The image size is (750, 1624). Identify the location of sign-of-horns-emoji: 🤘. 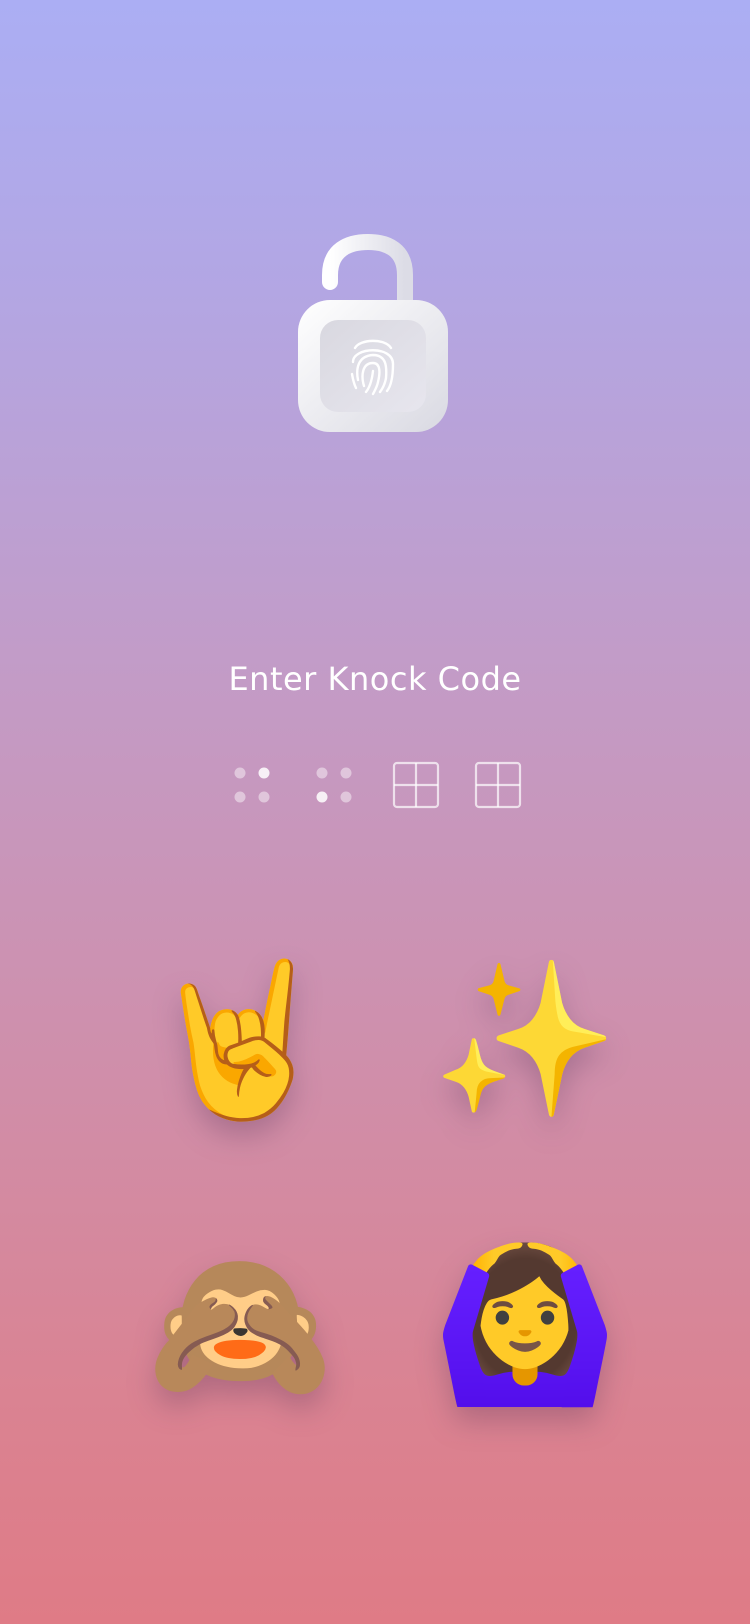
(240, 1040).